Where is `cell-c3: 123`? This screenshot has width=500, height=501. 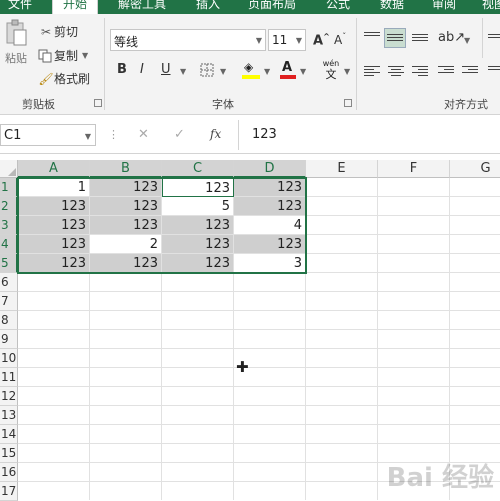
cell-c3: 123 is located at coordinates (198, 225).